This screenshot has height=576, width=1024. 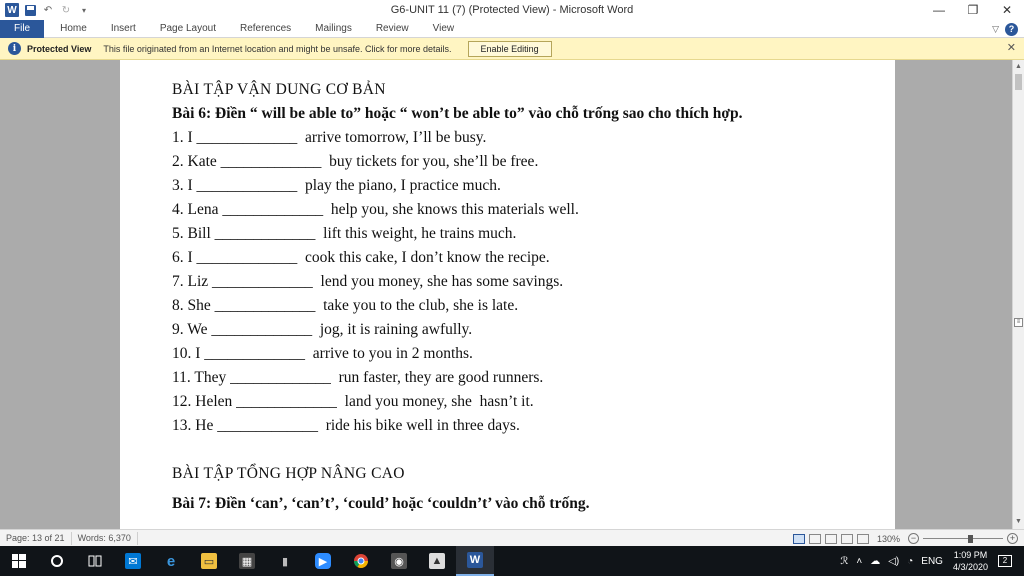 What do you see at coordinates (105, 538) in the screenshot?
I see `word-count: Words: 6,370` at bounding box center [105, 538].